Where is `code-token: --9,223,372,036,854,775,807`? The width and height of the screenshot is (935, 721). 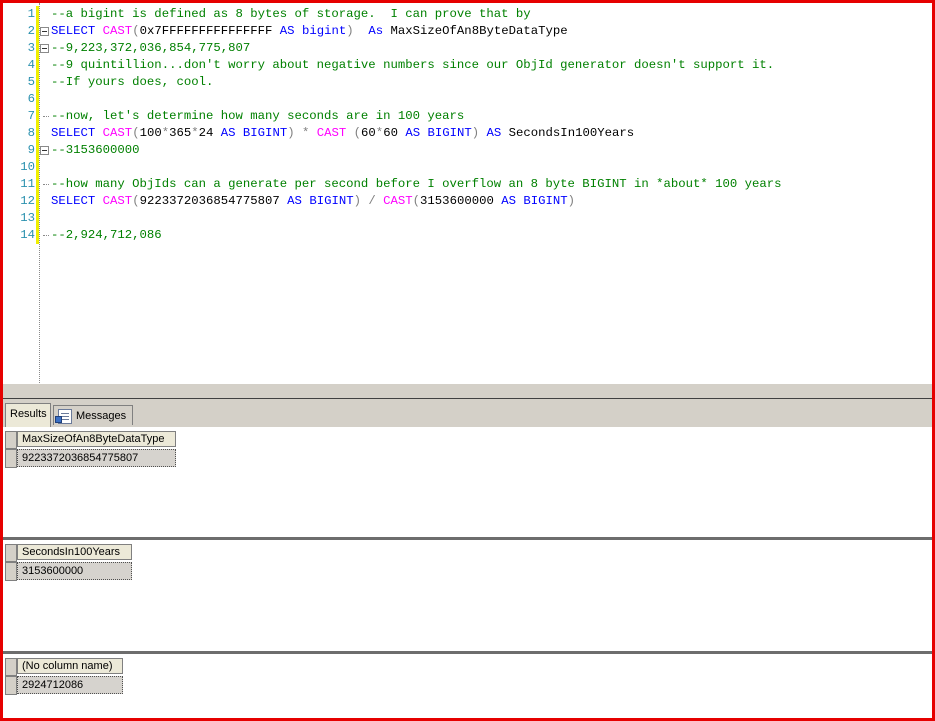 code-token: --9,223,372,036,854,775,807 is located at coordinates (151, 48).